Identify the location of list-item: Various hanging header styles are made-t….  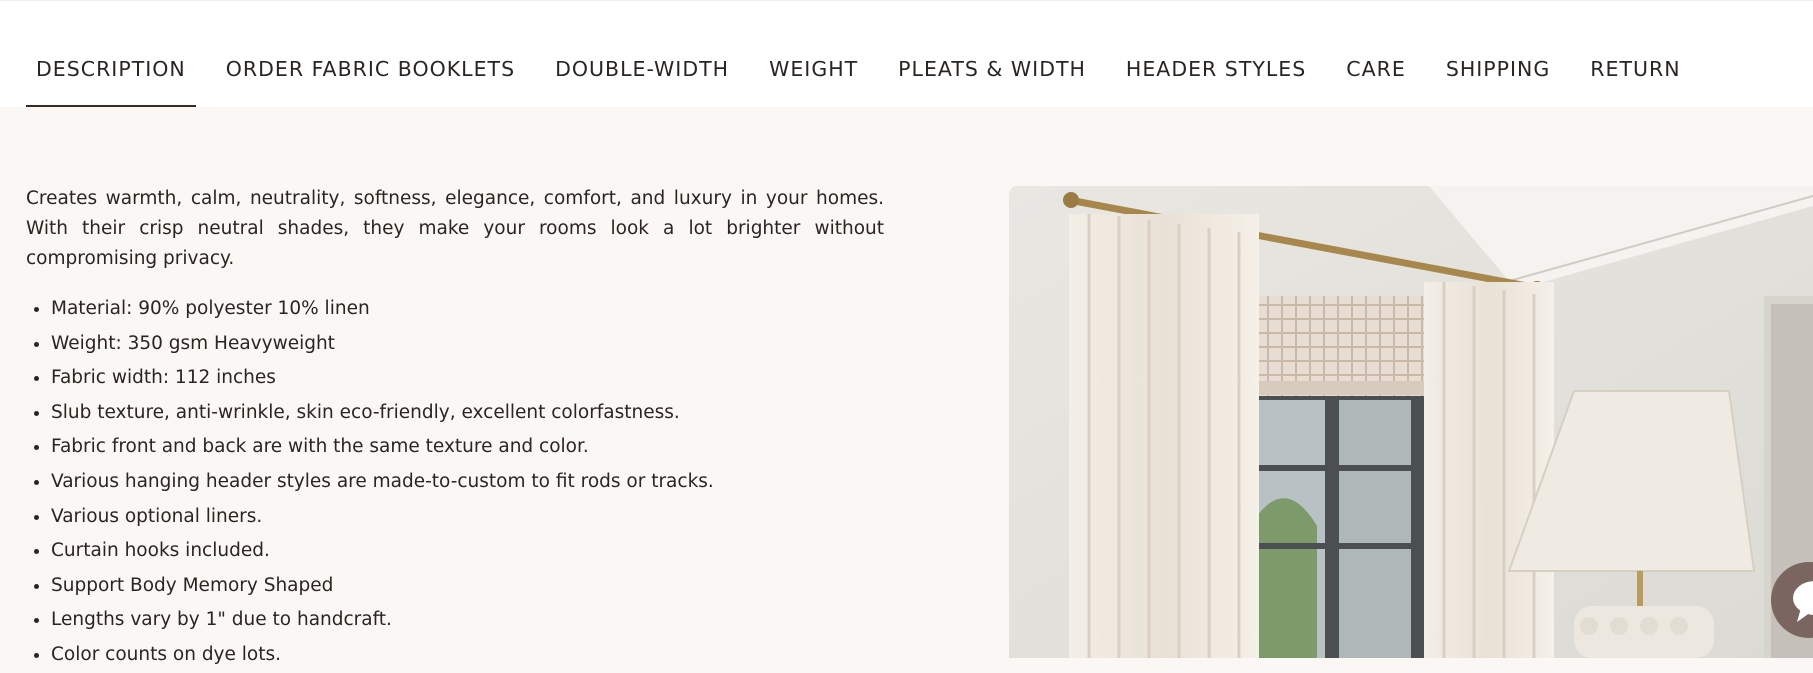
(476, 482).